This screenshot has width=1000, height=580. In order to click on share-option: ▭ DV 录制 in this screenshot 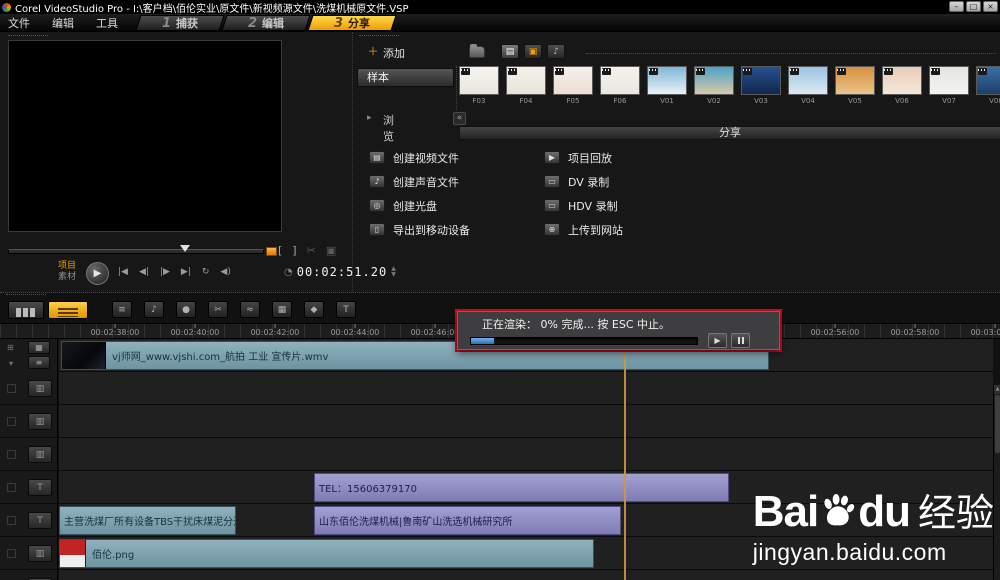, I will do `click(583, 181)`.